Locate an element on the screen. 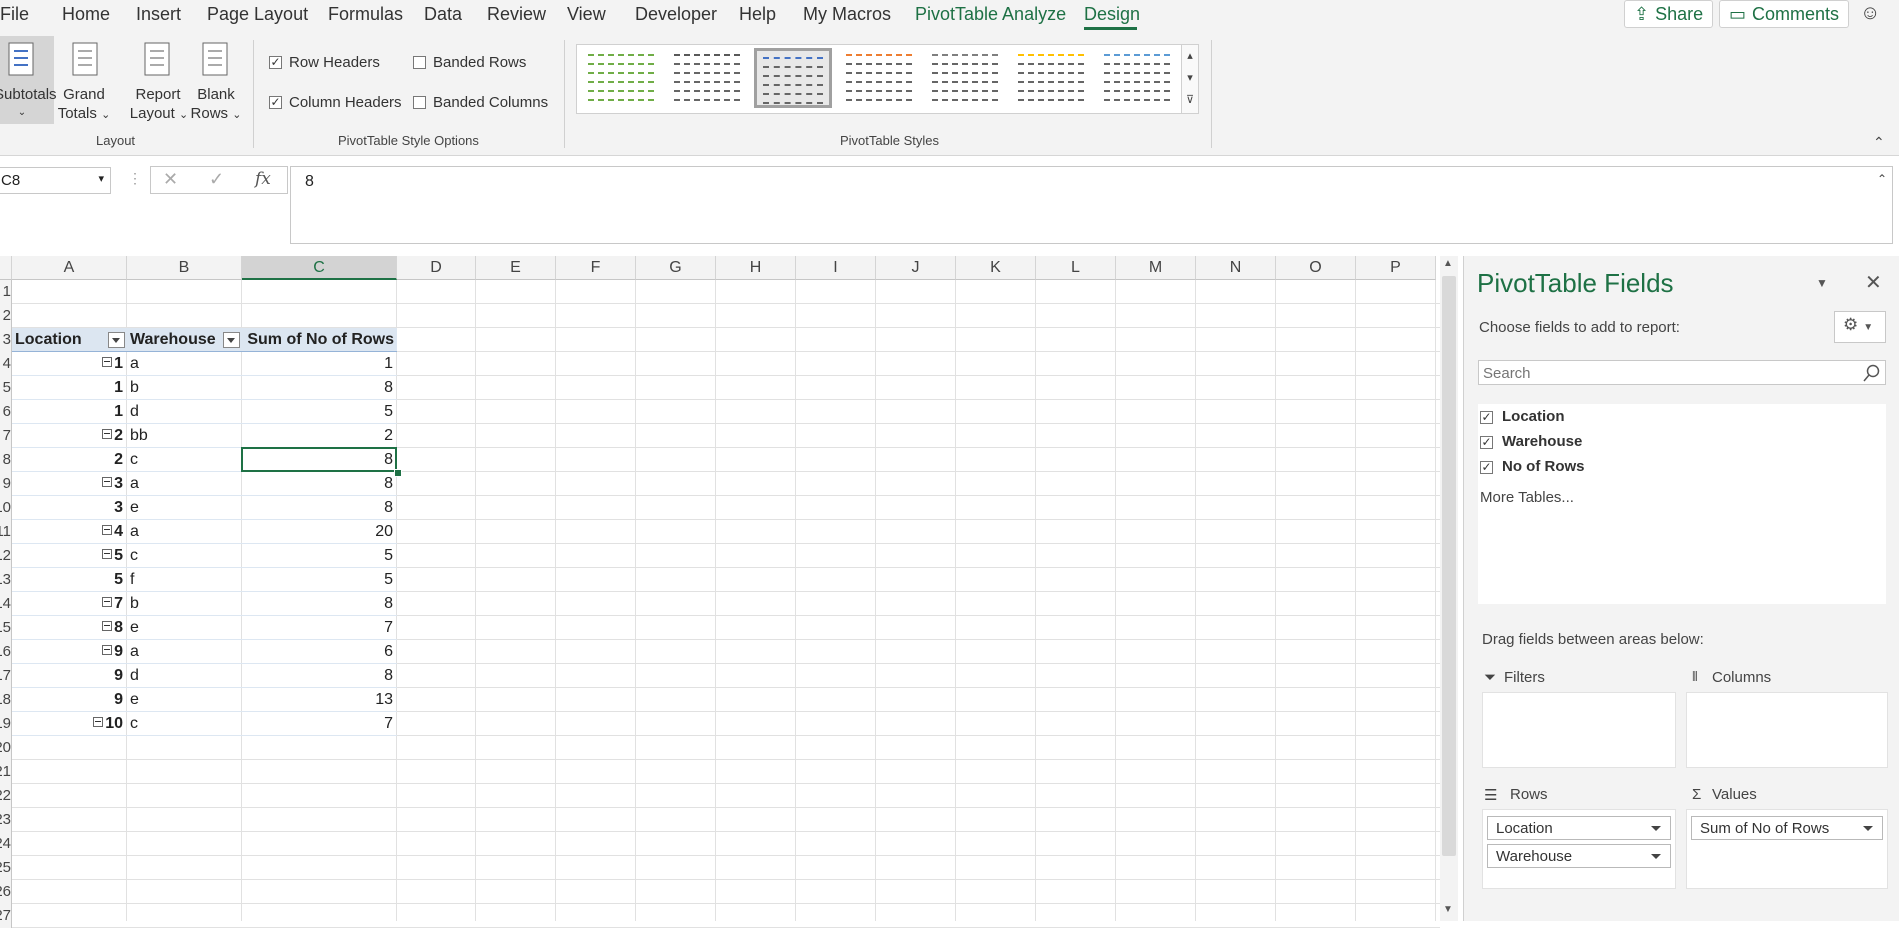 The width and height of the screenshot is (1899, 928). column-header: E is located at coordinates (516, 268).